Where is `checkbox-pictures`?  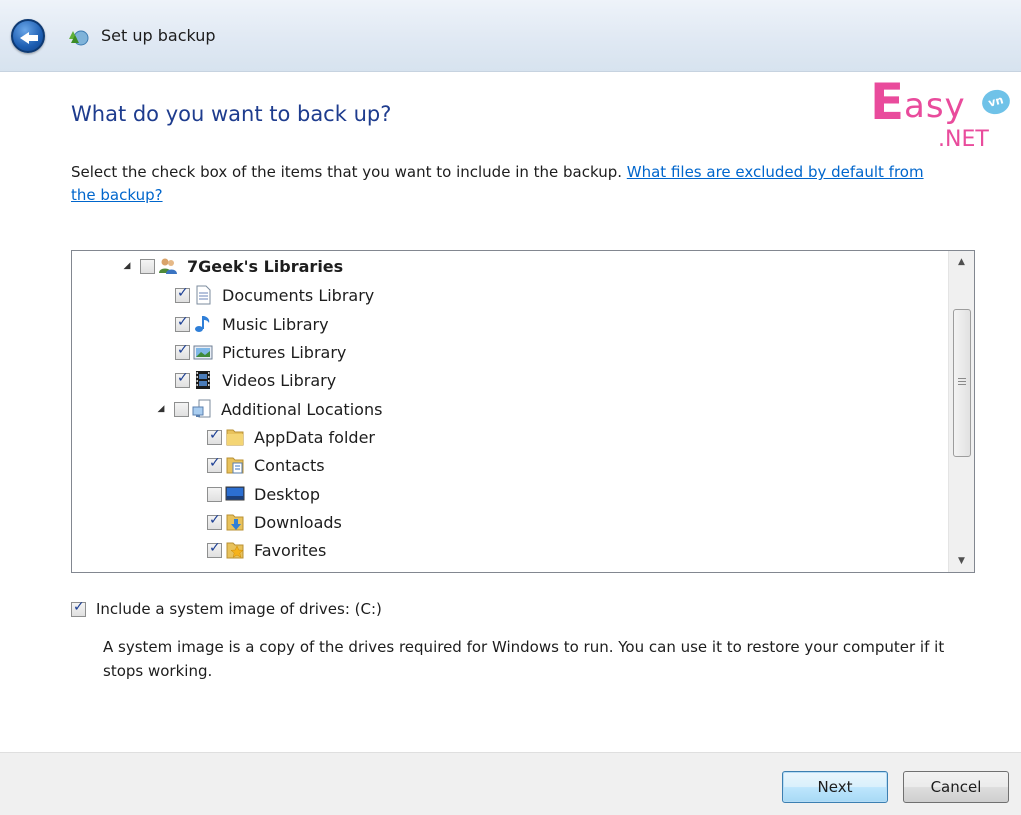 checkbox-pictures is located at coordinates (182, 351).